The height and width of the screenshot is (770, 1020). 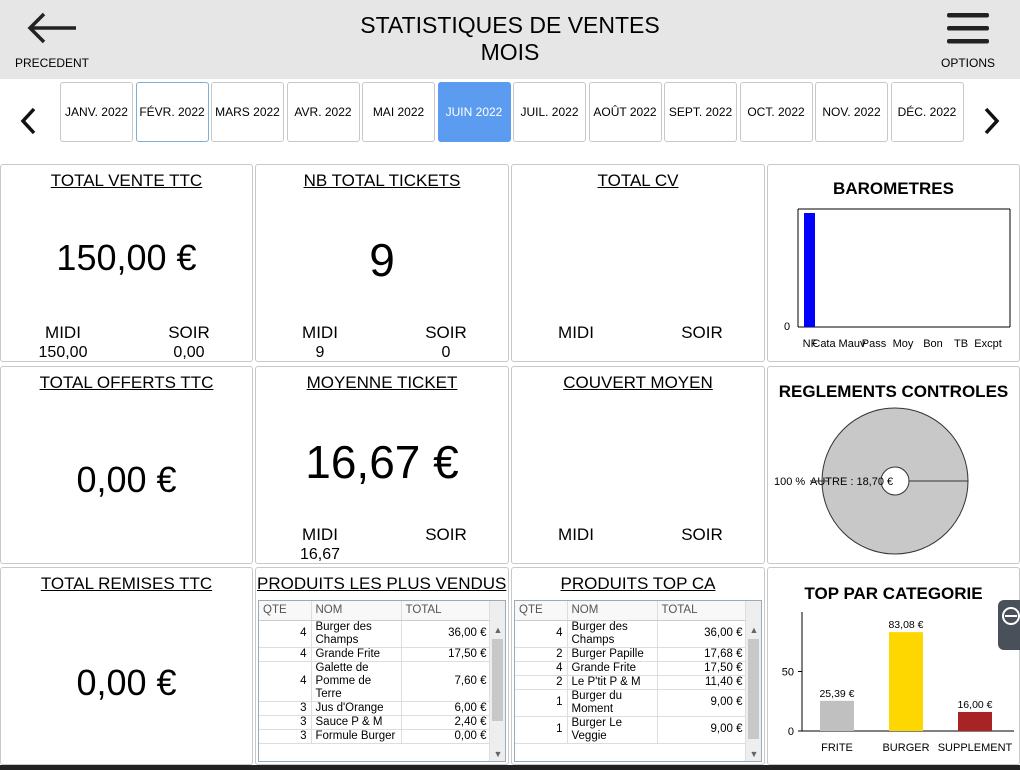 What do you see at coordinates (51, 28) in the screenshot?
I see `arrow-left-icon` at bounding box center [51, 28].